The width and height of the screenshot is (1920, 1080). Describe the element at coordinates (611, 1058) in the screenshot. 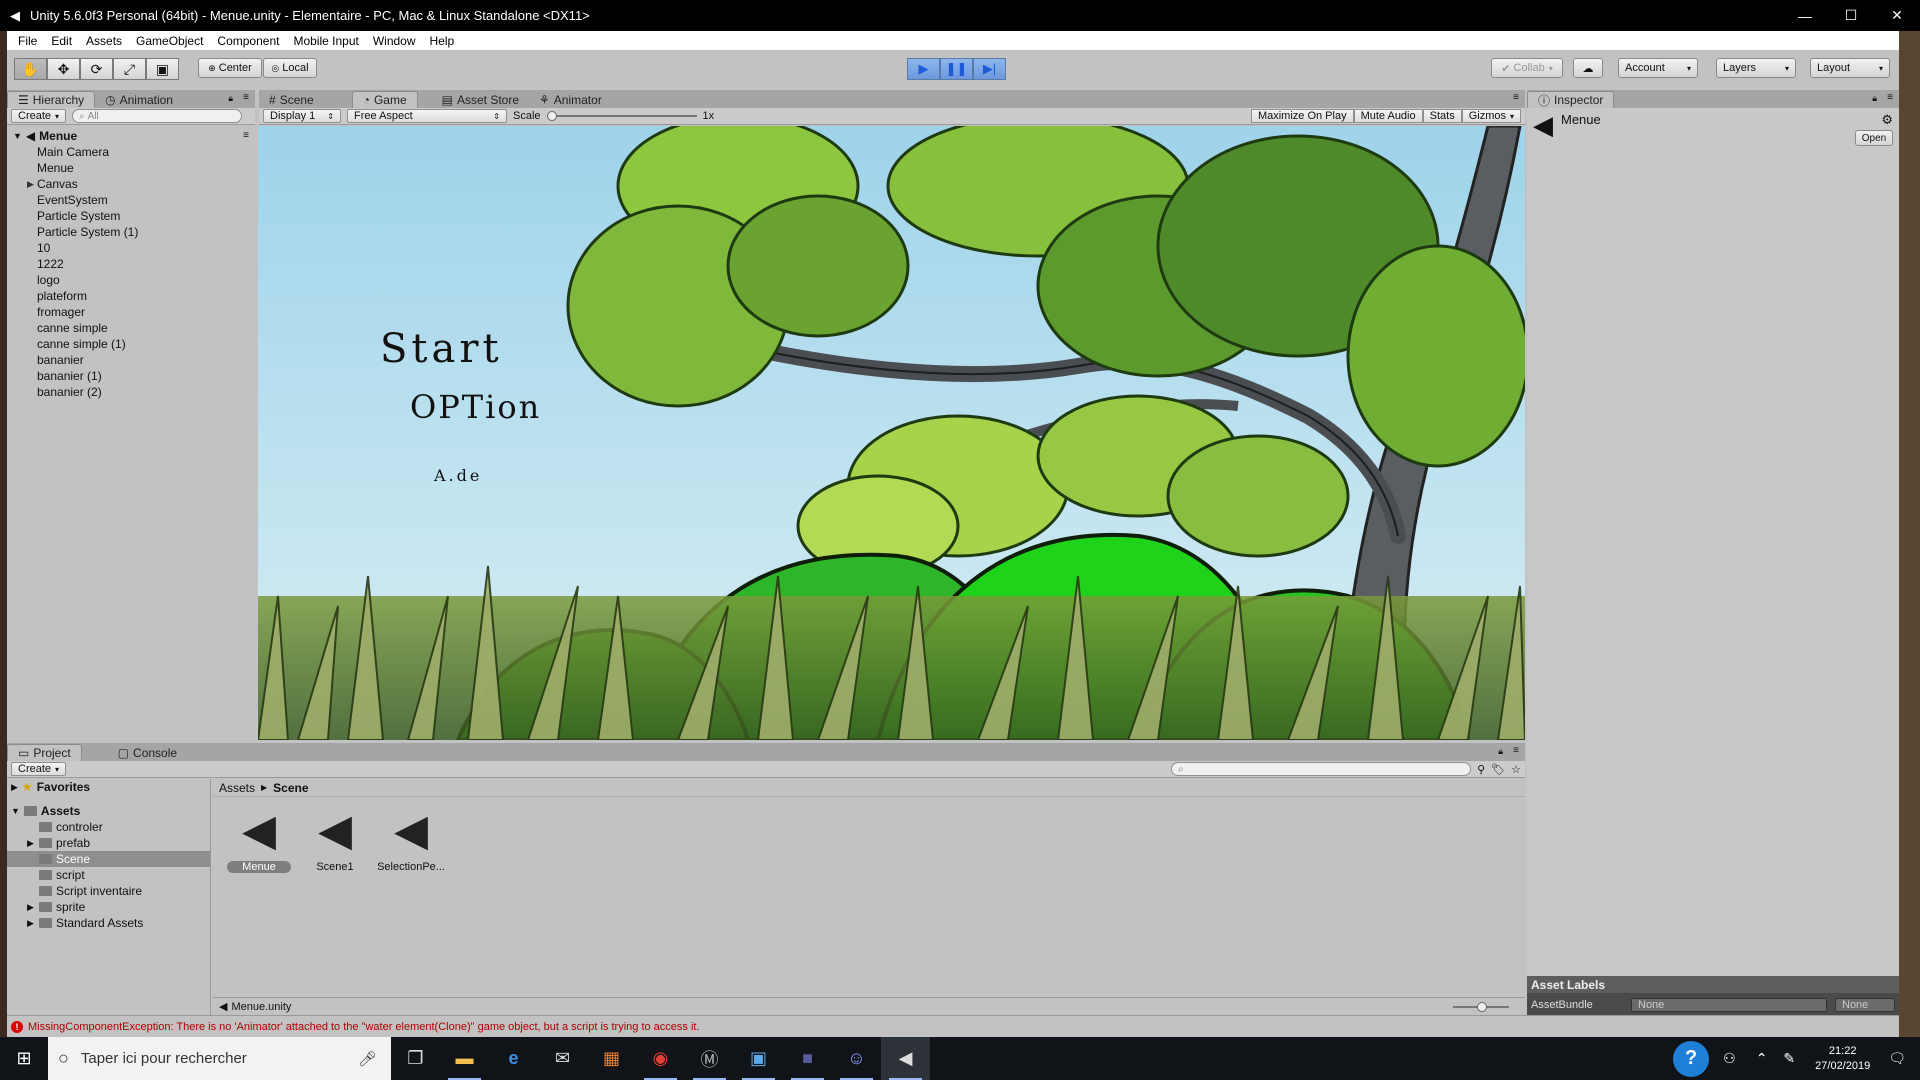

I see `photos-icon: ▦` at that location.